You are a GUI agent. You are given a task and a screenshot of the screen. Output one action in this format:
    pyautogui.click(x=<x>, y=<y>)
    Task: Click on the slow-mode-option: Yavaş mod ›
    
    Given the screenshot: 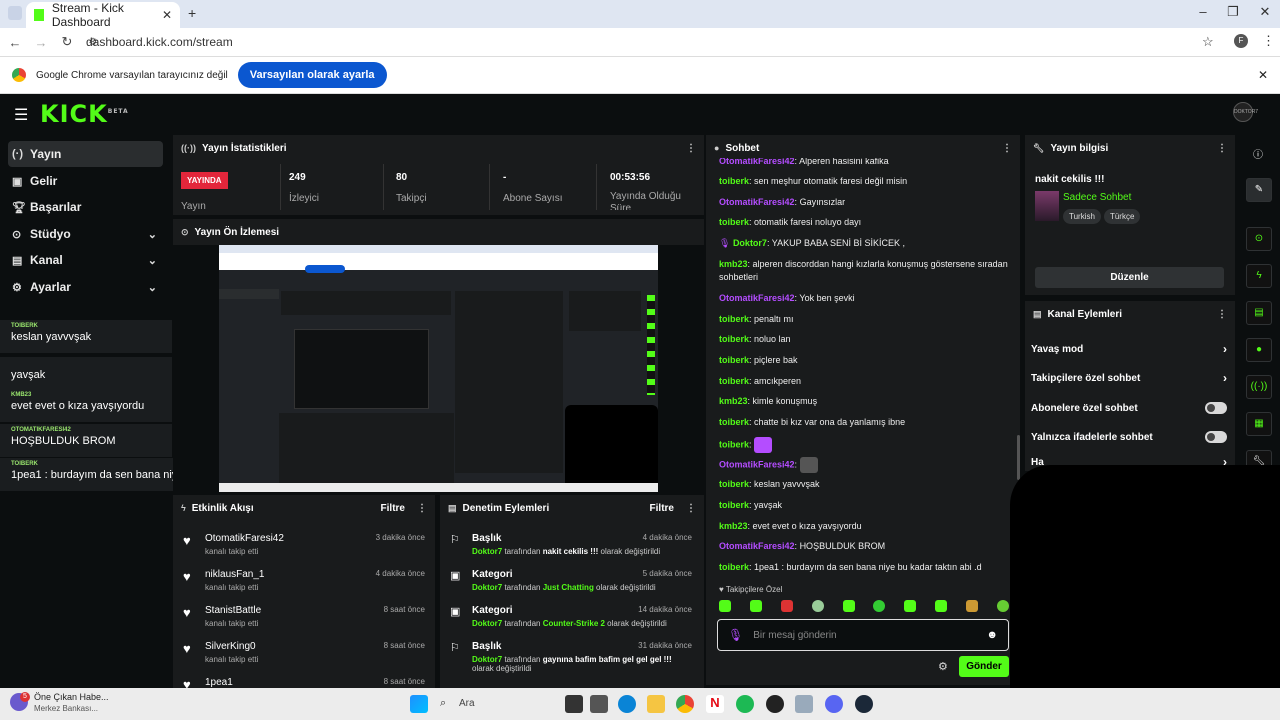 What is the action you would take?
    pyautogui.click(x=1129, y=349)
    